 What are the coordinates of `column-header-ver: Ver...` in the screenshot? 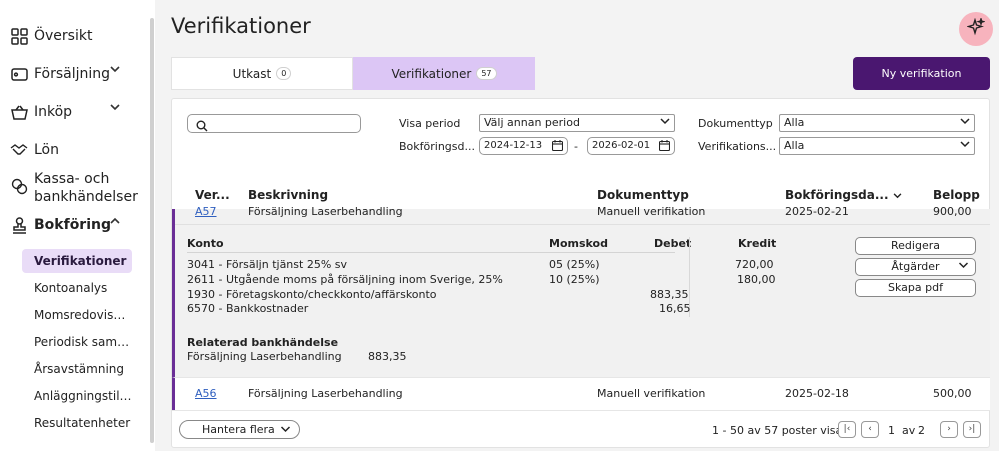 It's located at (212, 195).